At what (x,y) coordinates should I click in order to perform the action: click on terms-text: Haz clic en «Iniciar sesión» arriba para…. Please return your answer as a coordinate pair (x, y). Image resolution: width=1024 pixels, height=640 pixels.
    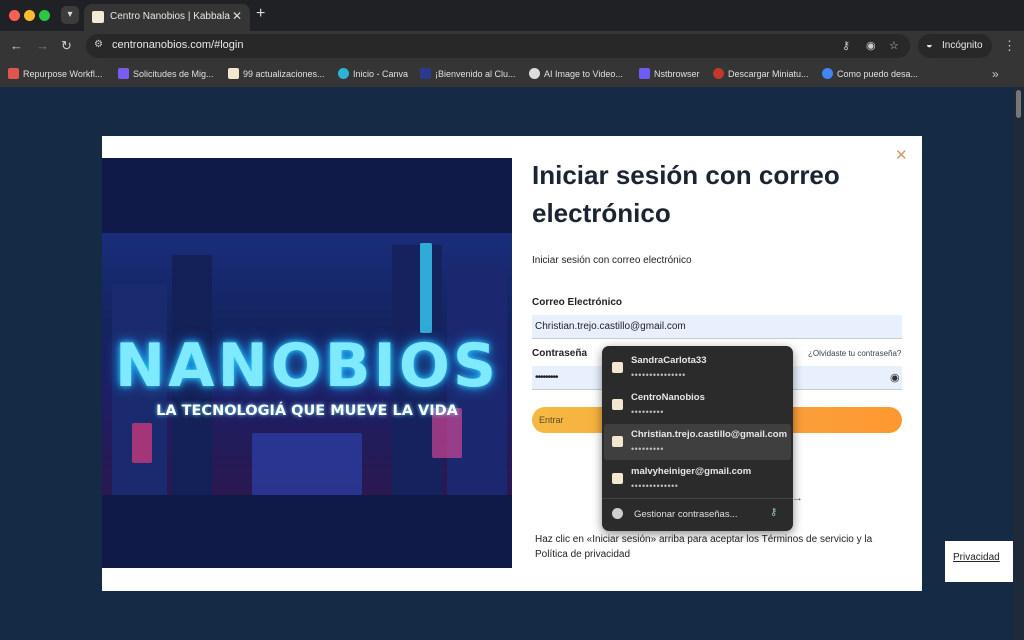
    Looking at the image, I should click on (704, 547).